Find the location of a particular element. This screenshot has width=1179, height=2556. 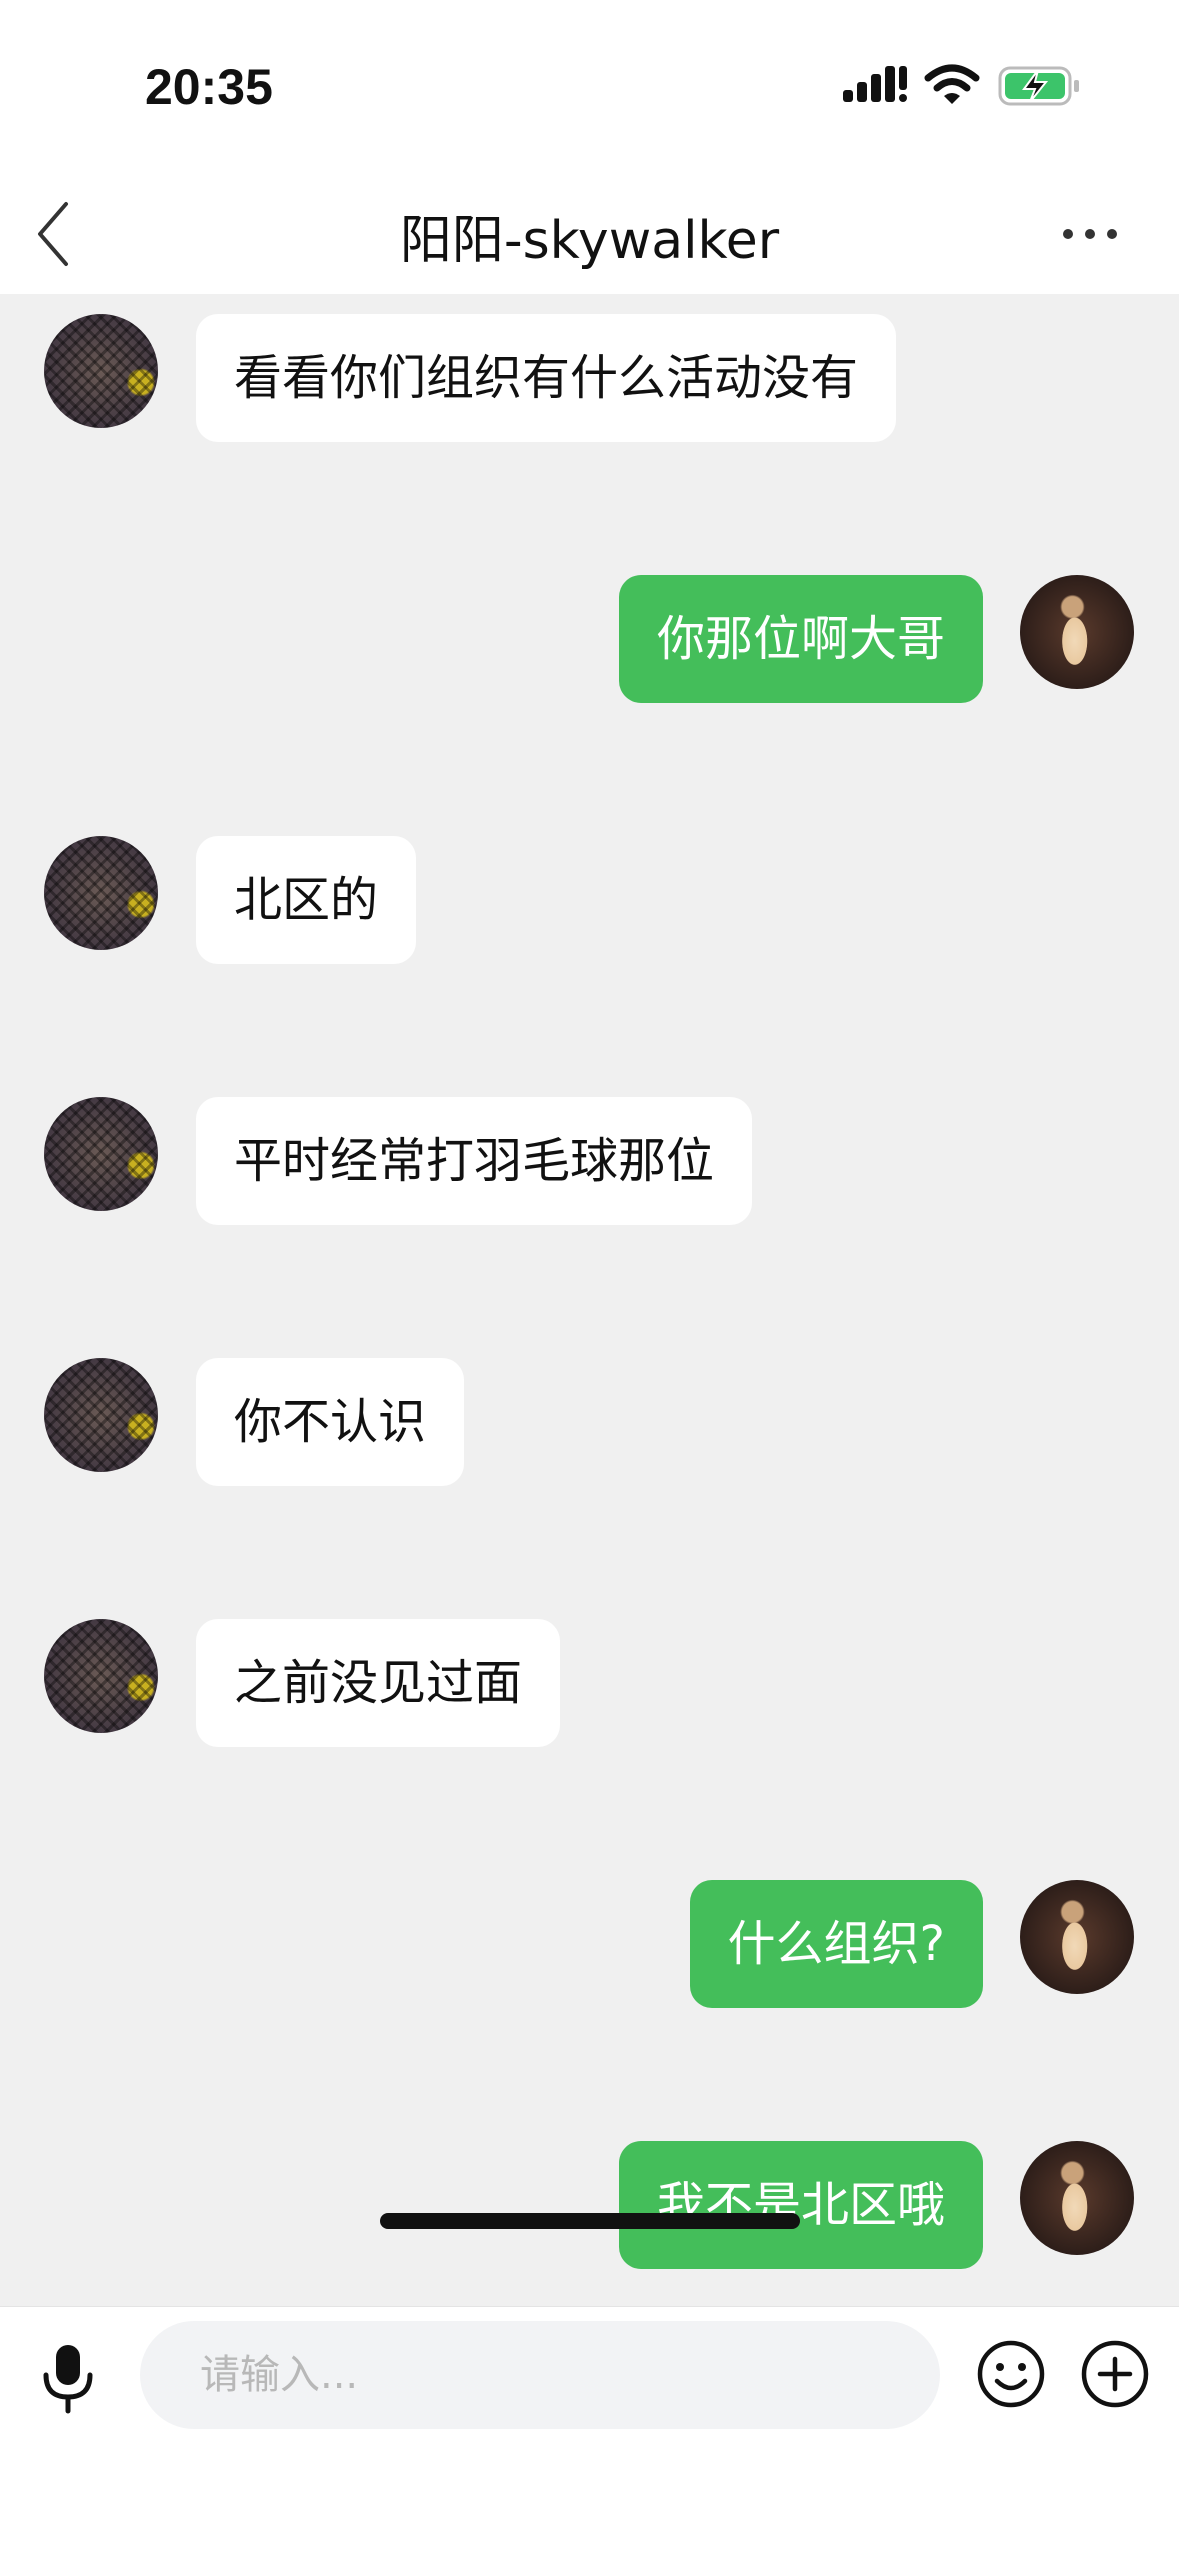

status-bar: 20:35 is located at coordinates (589, 85).